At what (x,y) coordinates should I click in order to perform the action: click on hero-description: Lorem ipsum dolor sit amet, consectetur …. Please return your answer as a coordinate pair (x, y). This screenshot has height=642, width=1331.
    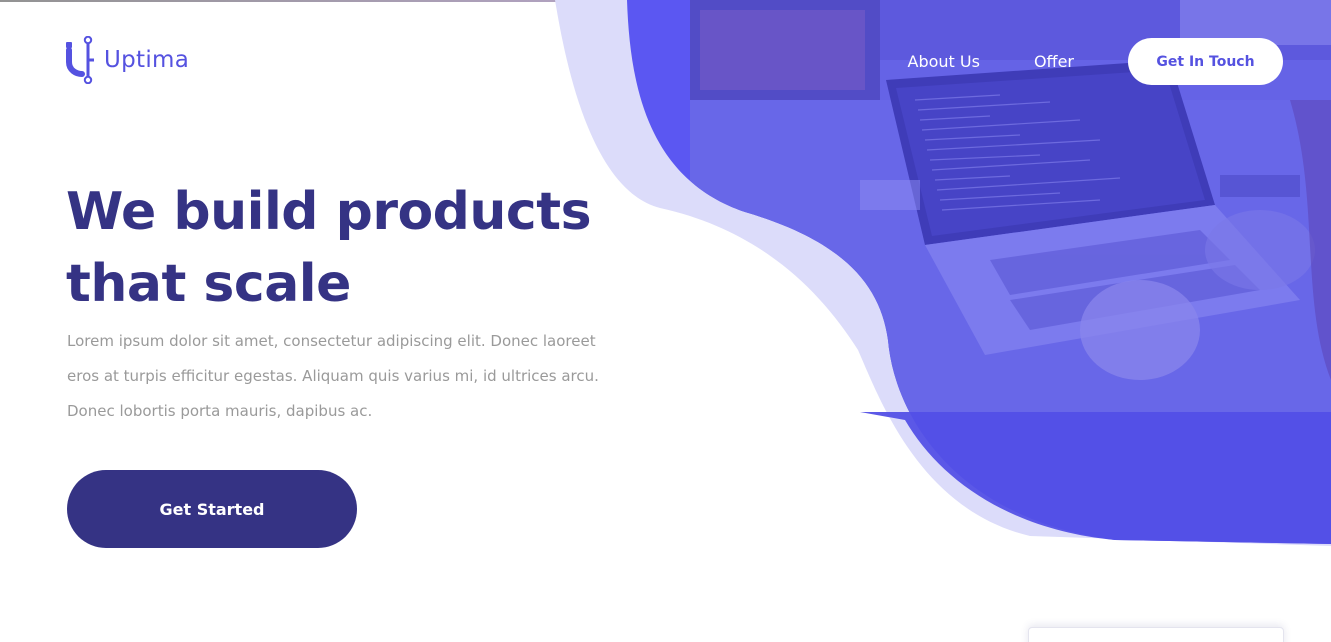
    Looking at the image, I should click on (333, 376).